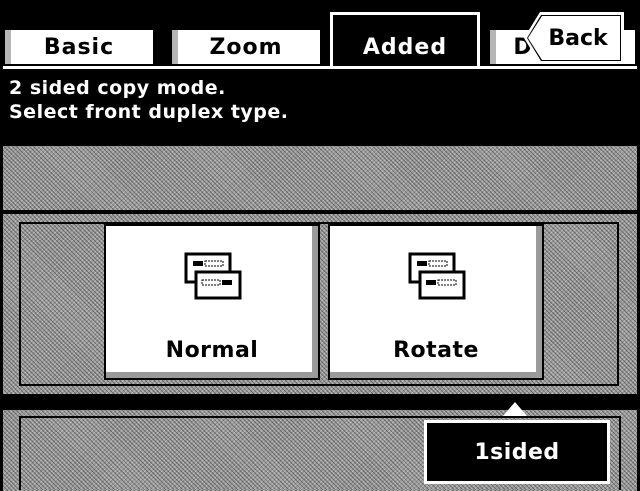 The image size is (640, 491). Describe the element at coordinates (437, 276) in the screenshot. I see `duplex-rotate-icon` at that location.